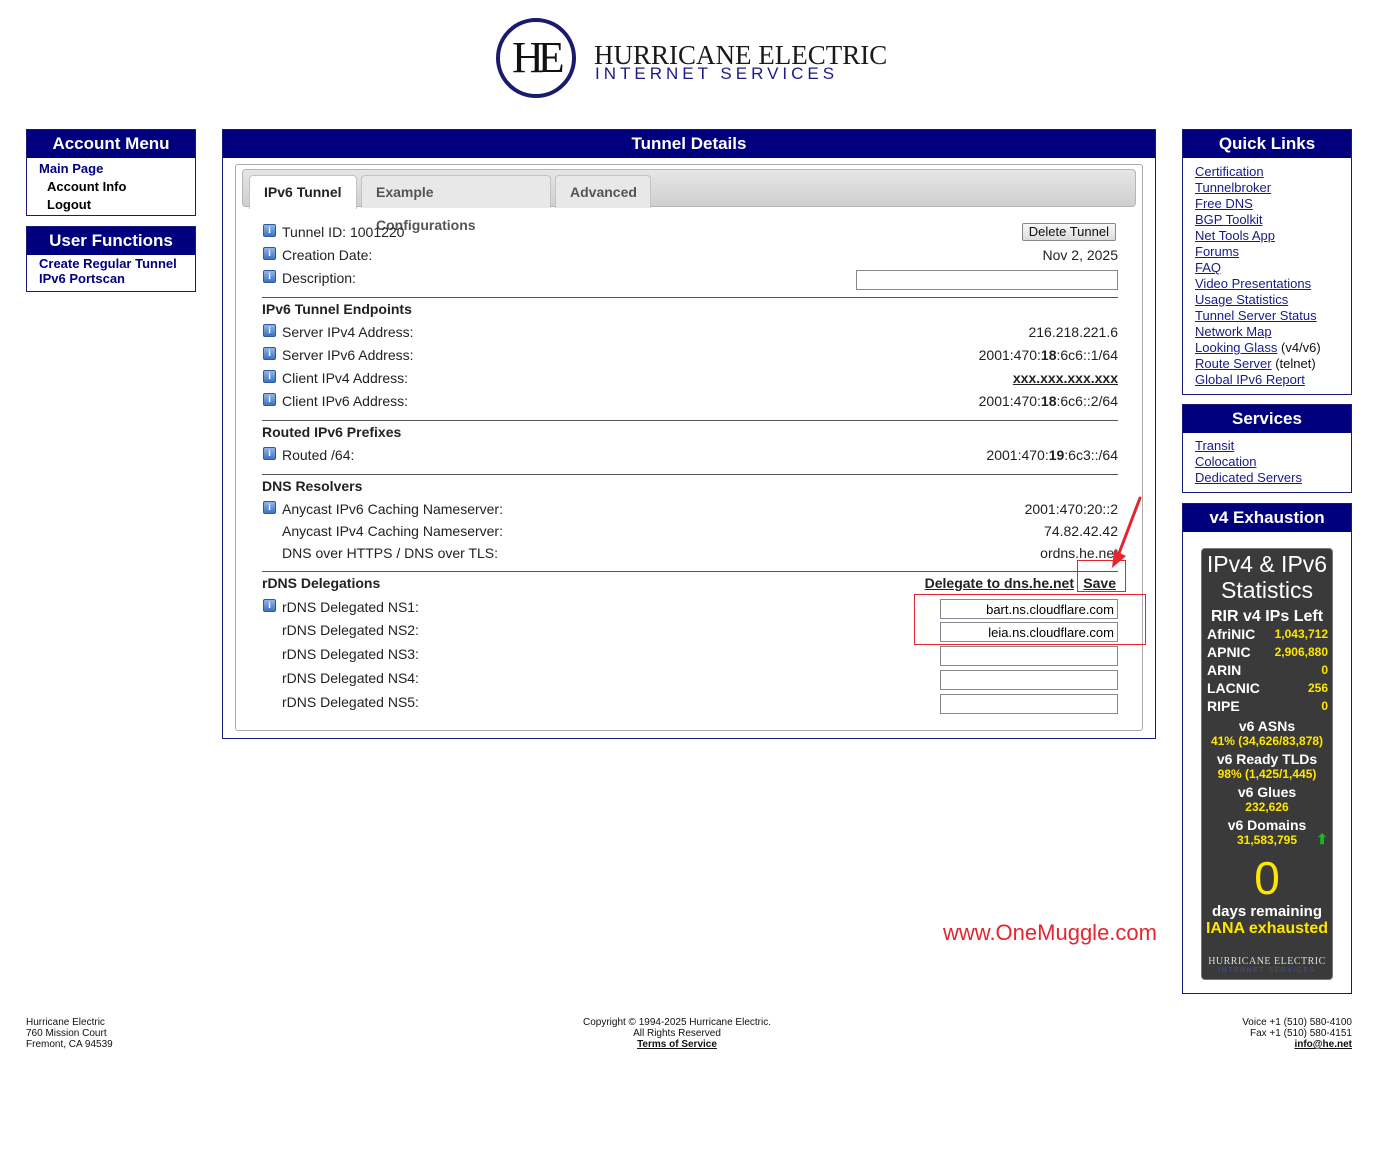  I want to click on delegate-to-dns-link: Delegate to dns.he.net, so click(999, 583).